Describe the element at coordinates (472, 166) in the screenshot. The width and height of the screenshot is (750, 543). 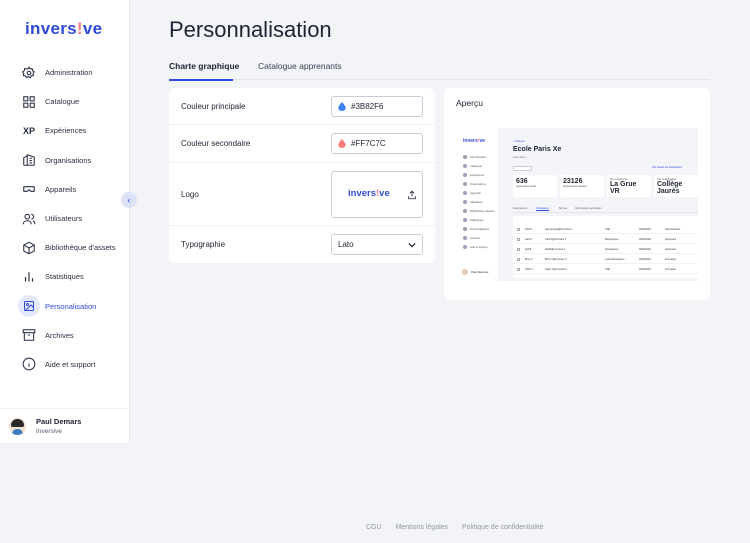
I see `preview-nav-item: Catalogue` at that location.